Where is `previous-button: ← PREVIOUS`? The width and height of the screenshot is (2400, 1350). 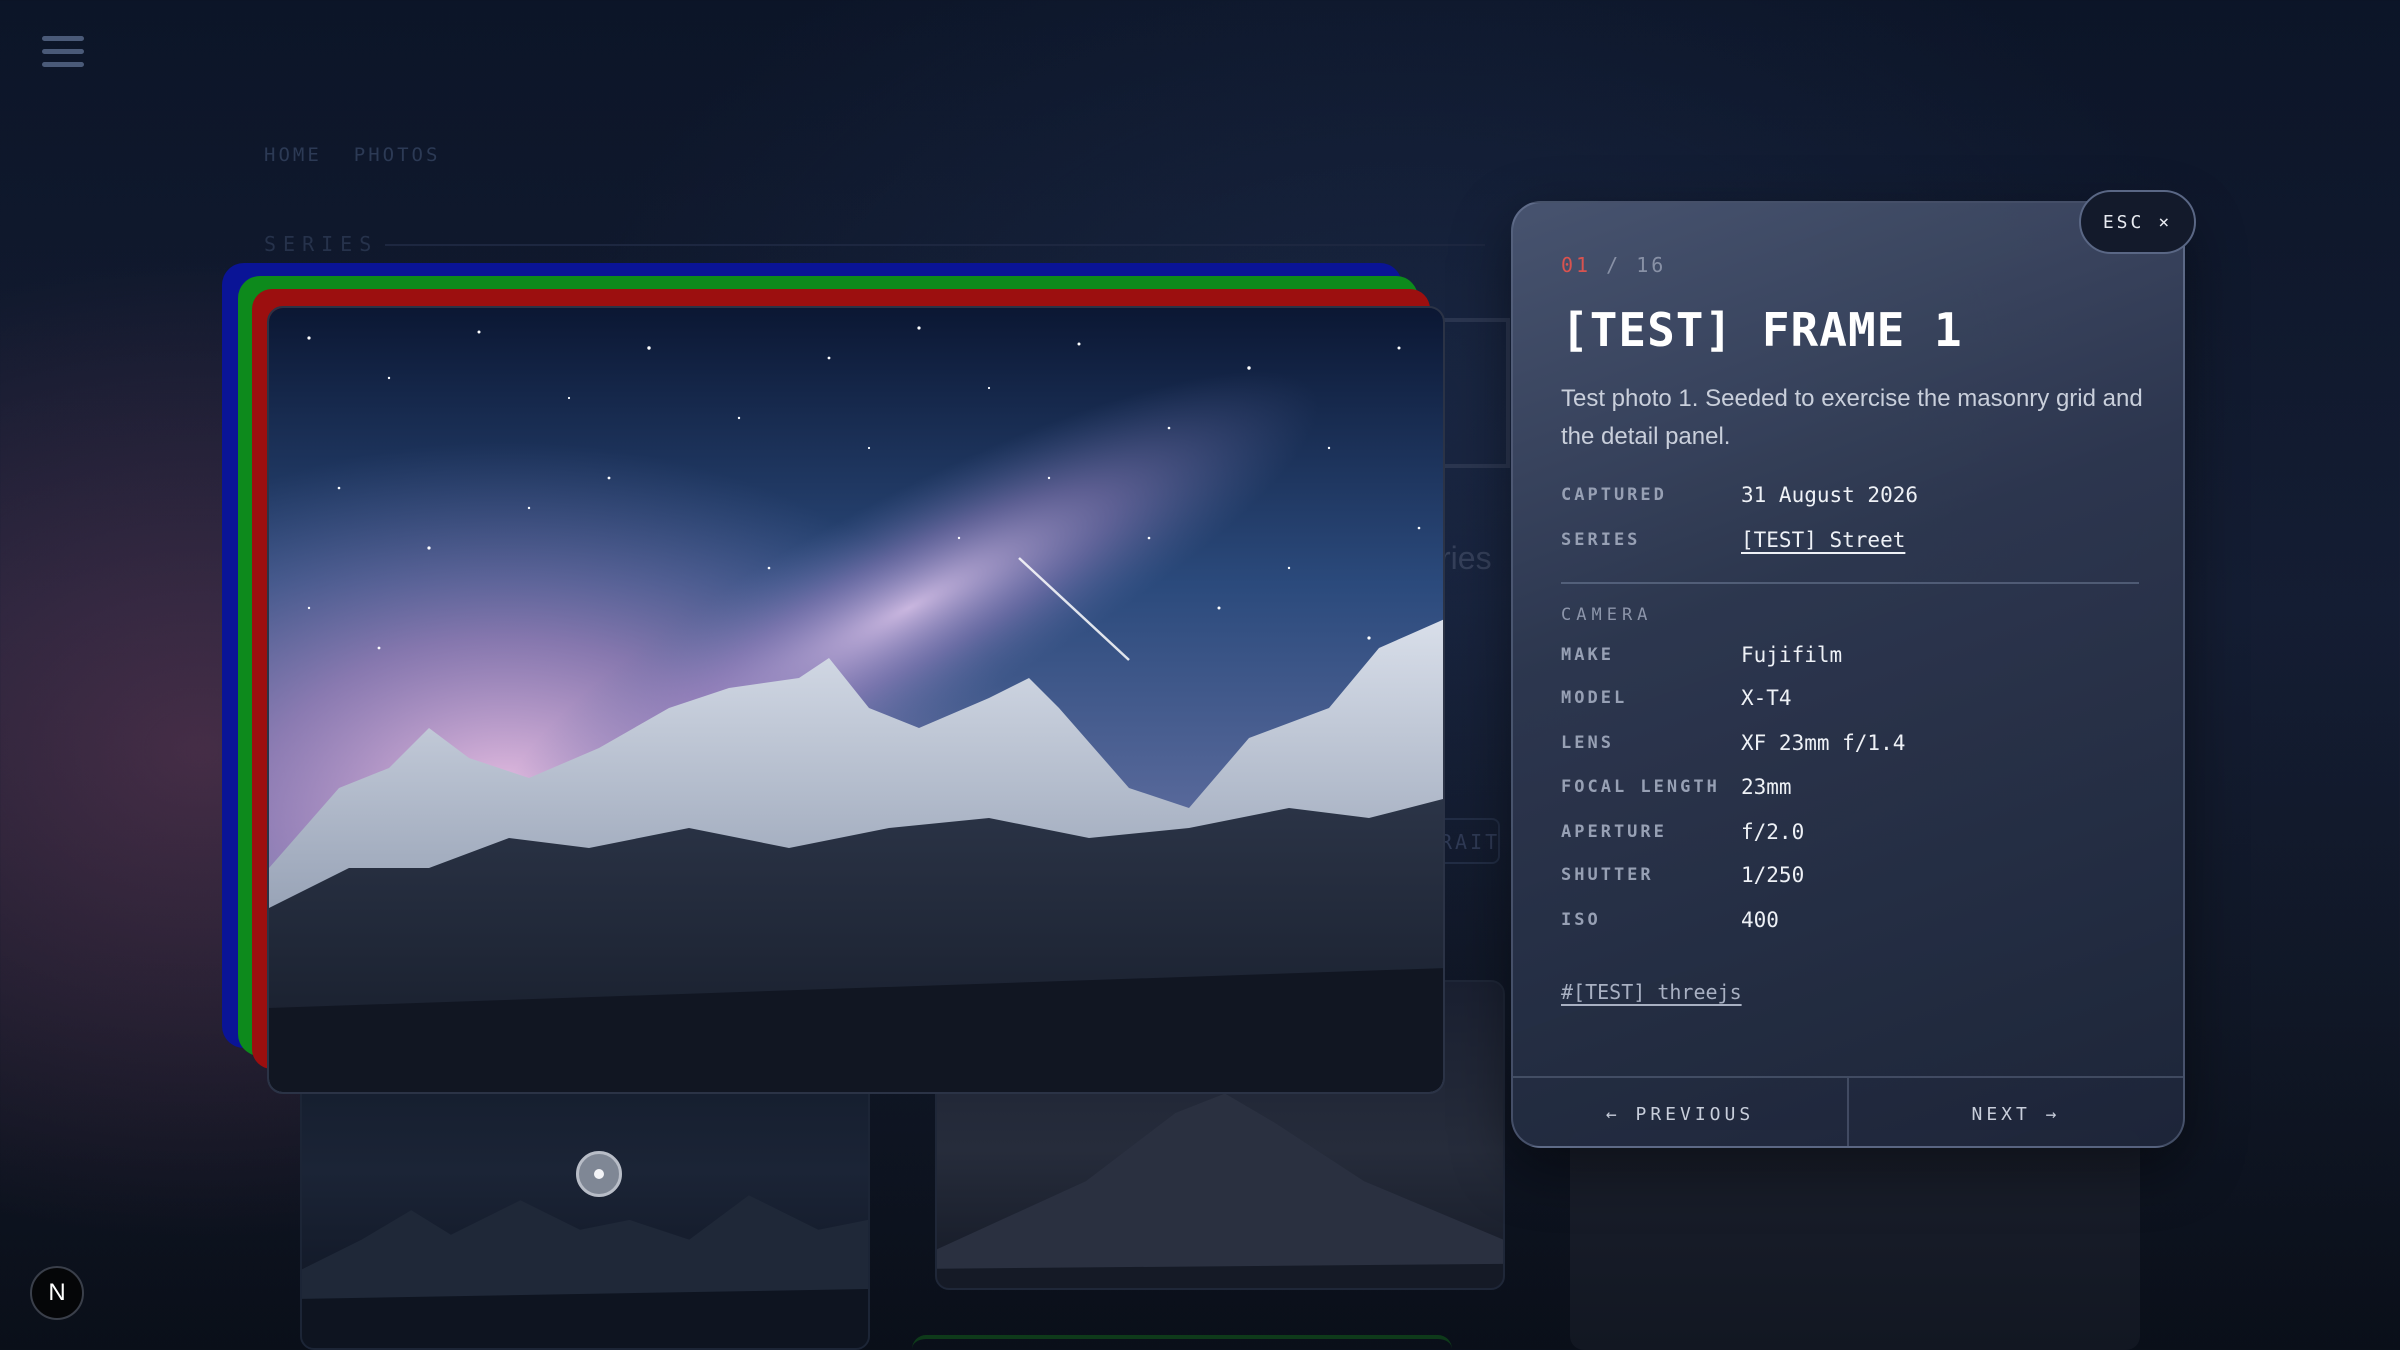 previous-button: ← PREVIOUS is located at coordinates (1680, 1112).